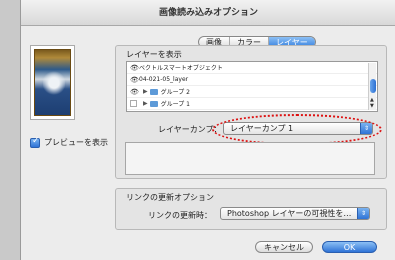 This screenshot has width=395, height=260. I want to click on scroll-down-icon: ▼, so click(372, 106).